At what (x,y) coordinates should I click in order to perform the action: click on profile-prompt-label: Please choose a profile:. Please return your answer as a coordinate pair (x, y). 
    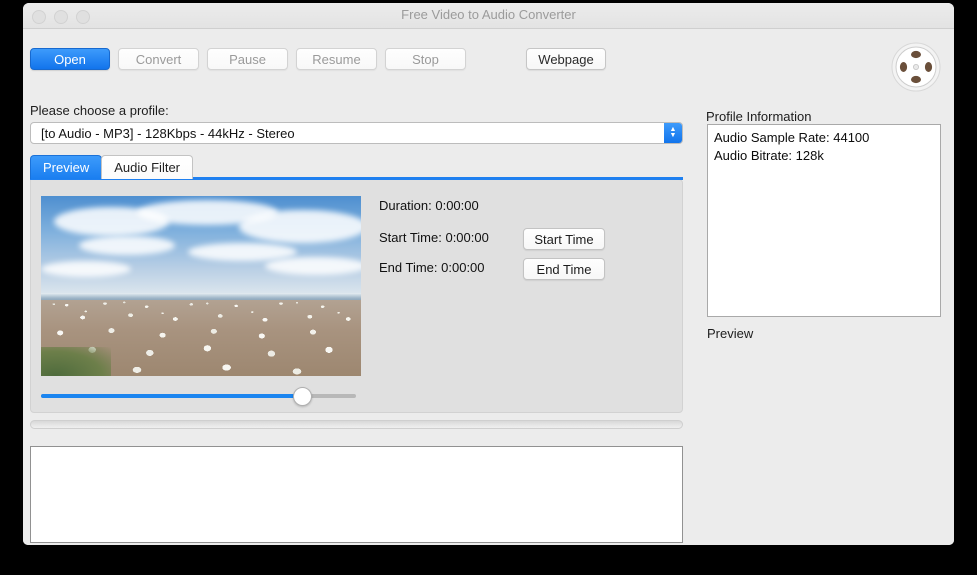
    Looking at the image, I should click on (99, 110).